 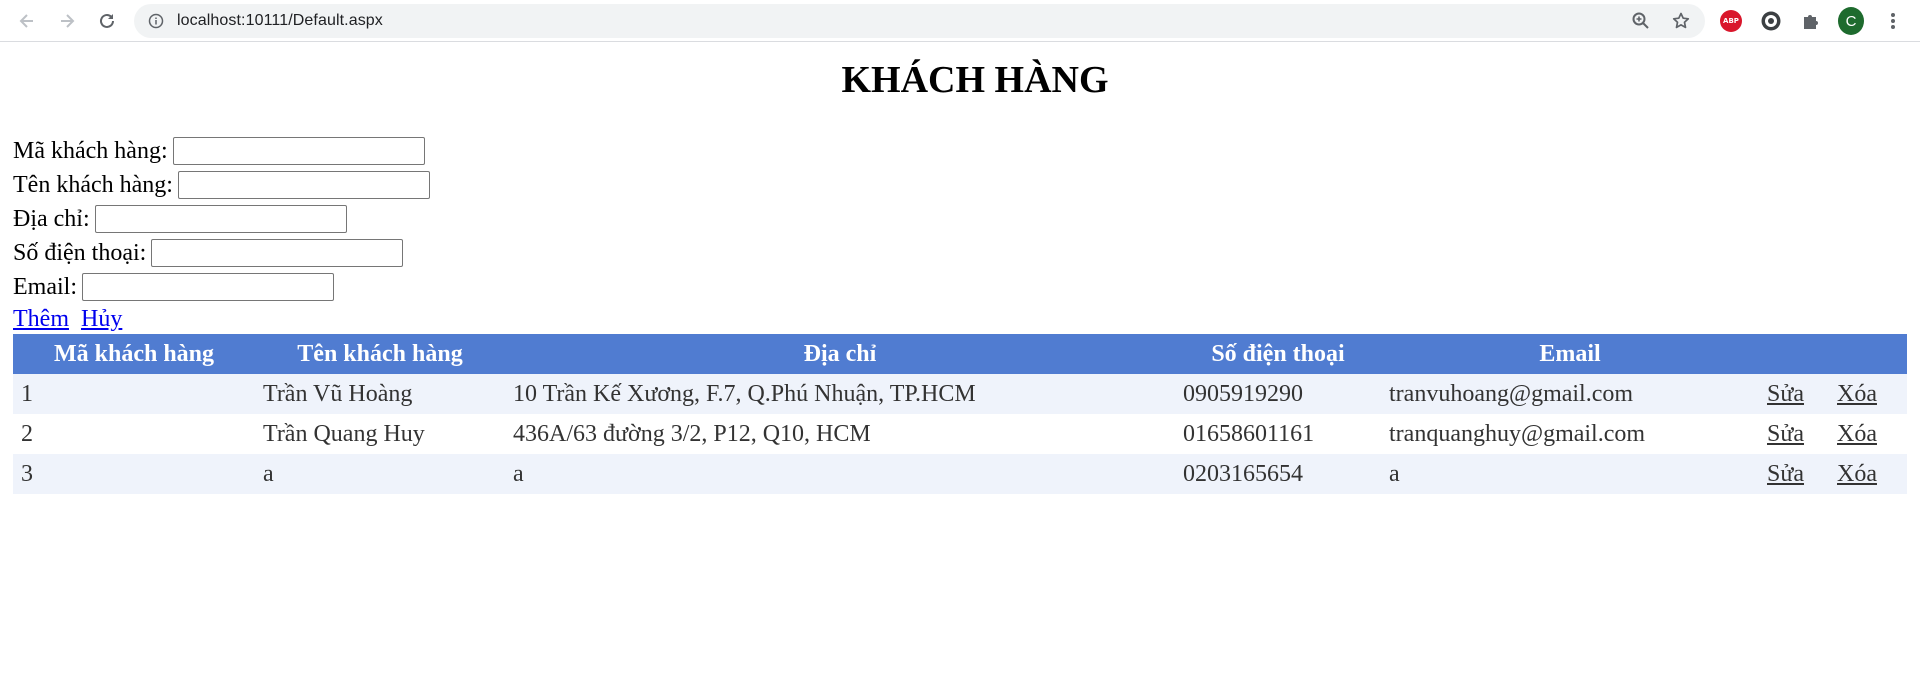 I want to click on bookmark-star-icon, so click(x=1681, y=20).